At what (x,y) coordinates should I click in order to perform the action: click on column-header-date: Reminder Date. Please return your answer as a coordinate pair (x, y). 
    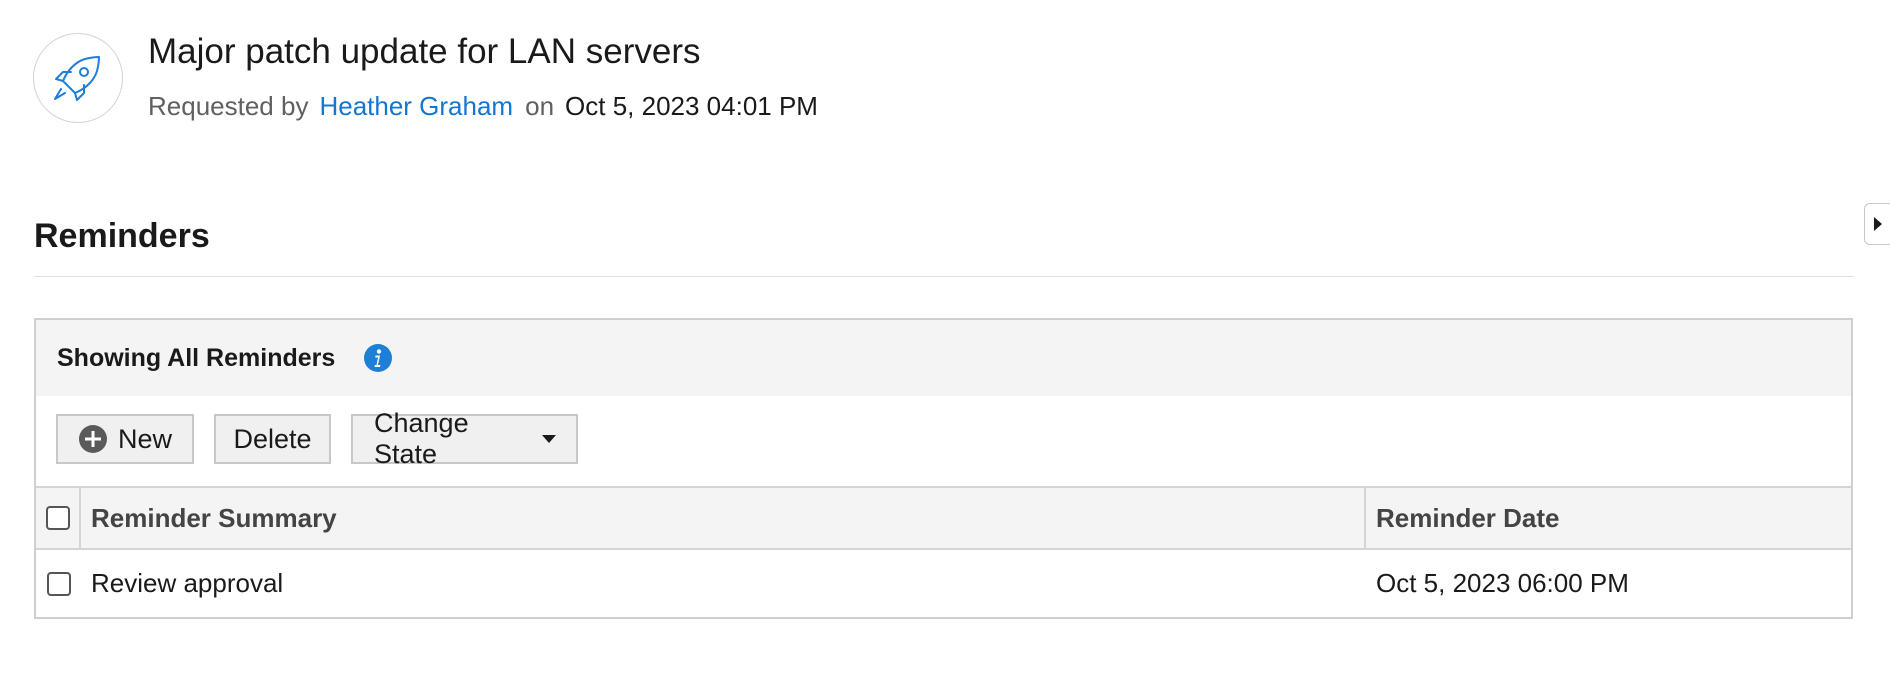
    Looking at the image, I should click on (1608, 518).